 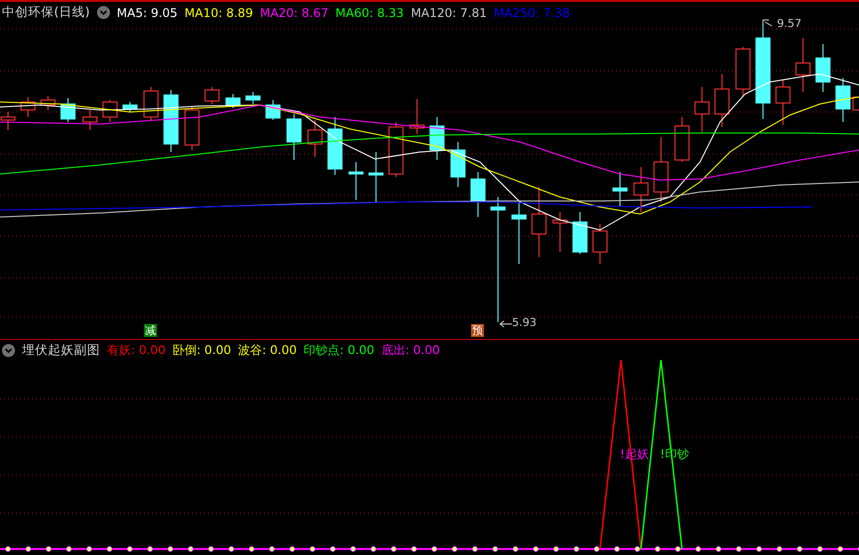 I want to click on indicator-value: 印钞点: 0.00, so click(x=339, y=350).